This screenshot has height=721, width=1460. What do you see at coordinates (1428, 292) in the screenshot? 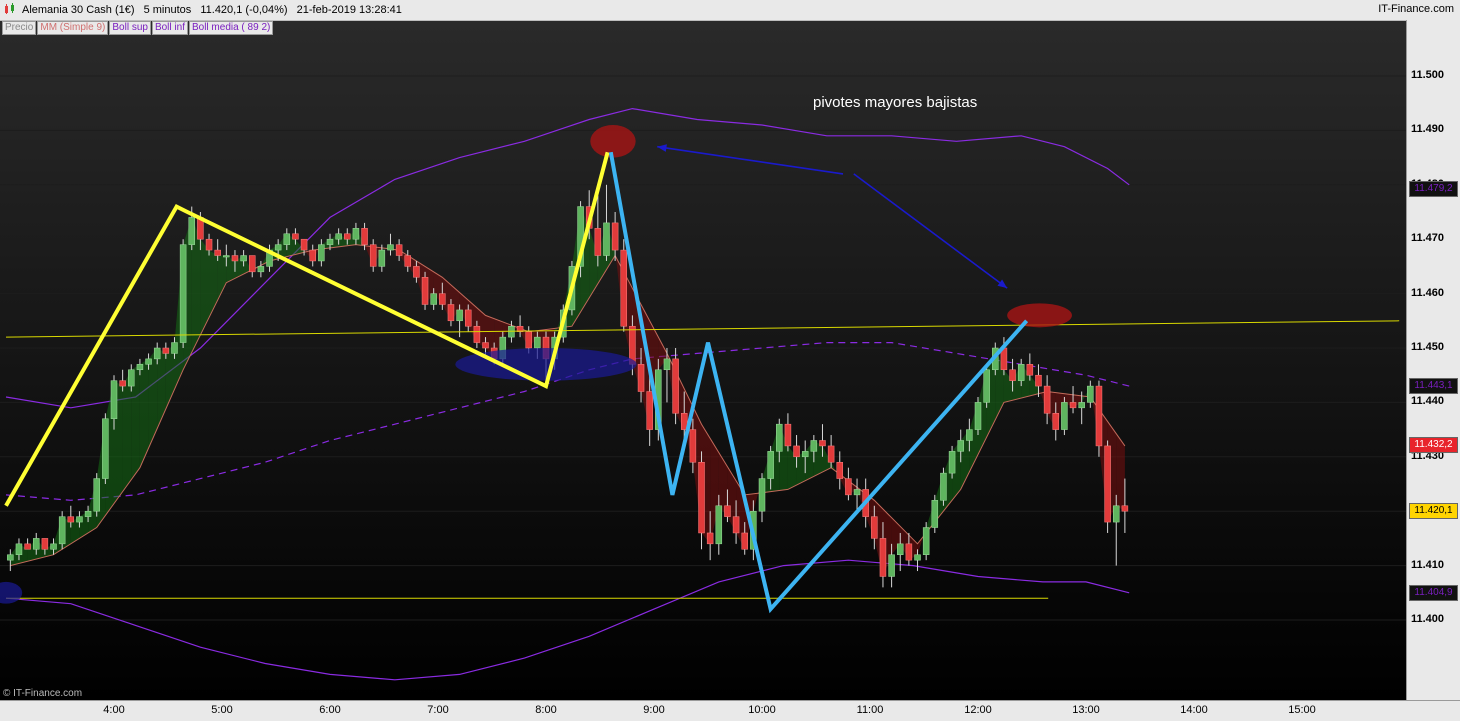
I see `y-tick-label: 11.460` at bounding box center [1428, 292].